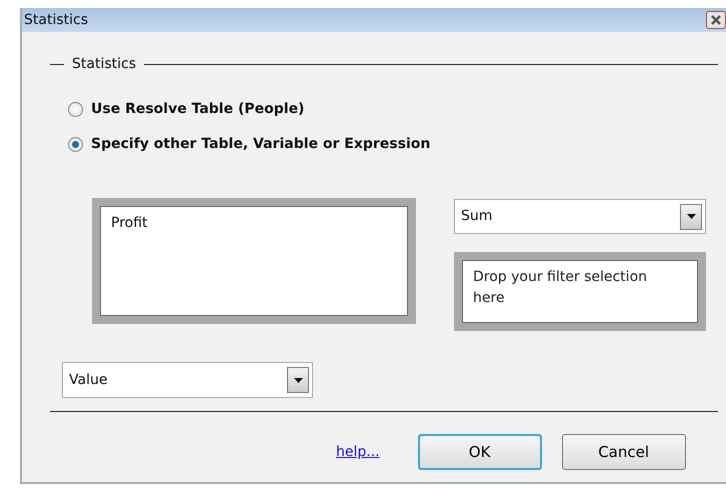 The image size is (726, 488). Describe the element at coordinates (254, 261) in the screenshot. I see `expression-box: Profit` at that location.